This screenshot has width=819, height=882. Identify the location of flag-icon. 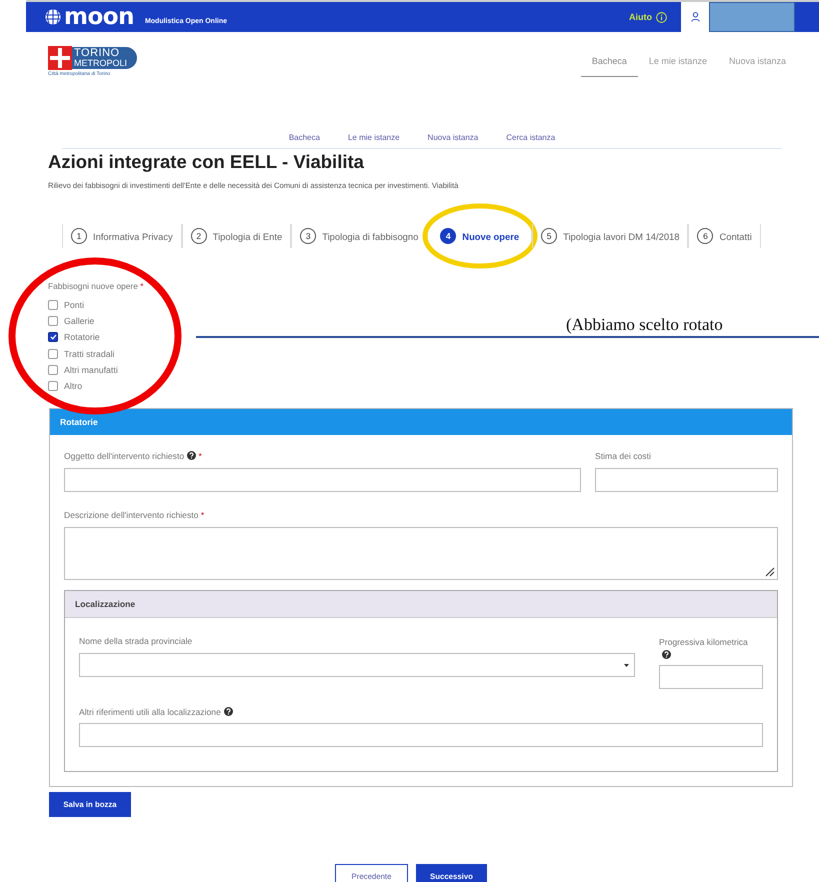
(60, 58).